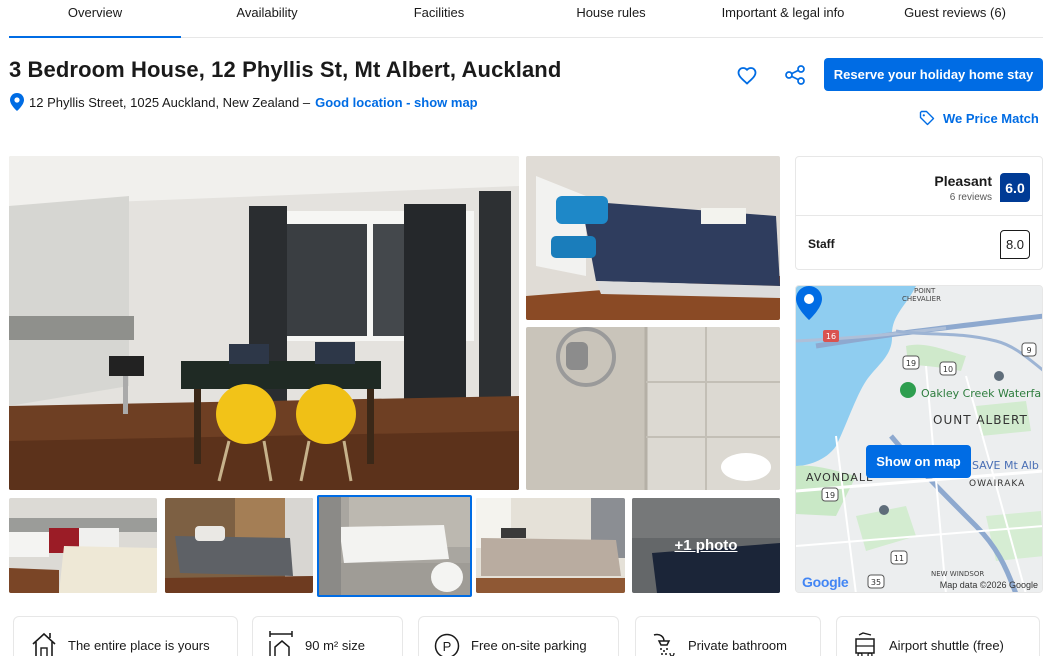 The image size is (1050, 656). Describe the element at coordinates (653, 238) in the screenshot. I see `photo-bedroom` at that location.